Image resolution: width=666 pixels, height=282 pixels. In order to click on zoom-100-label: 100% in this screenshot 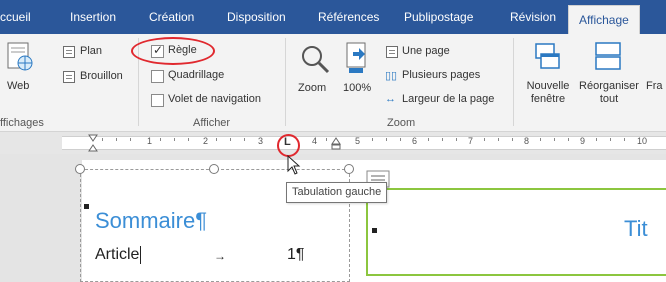, I will do `click(357, 88)`.